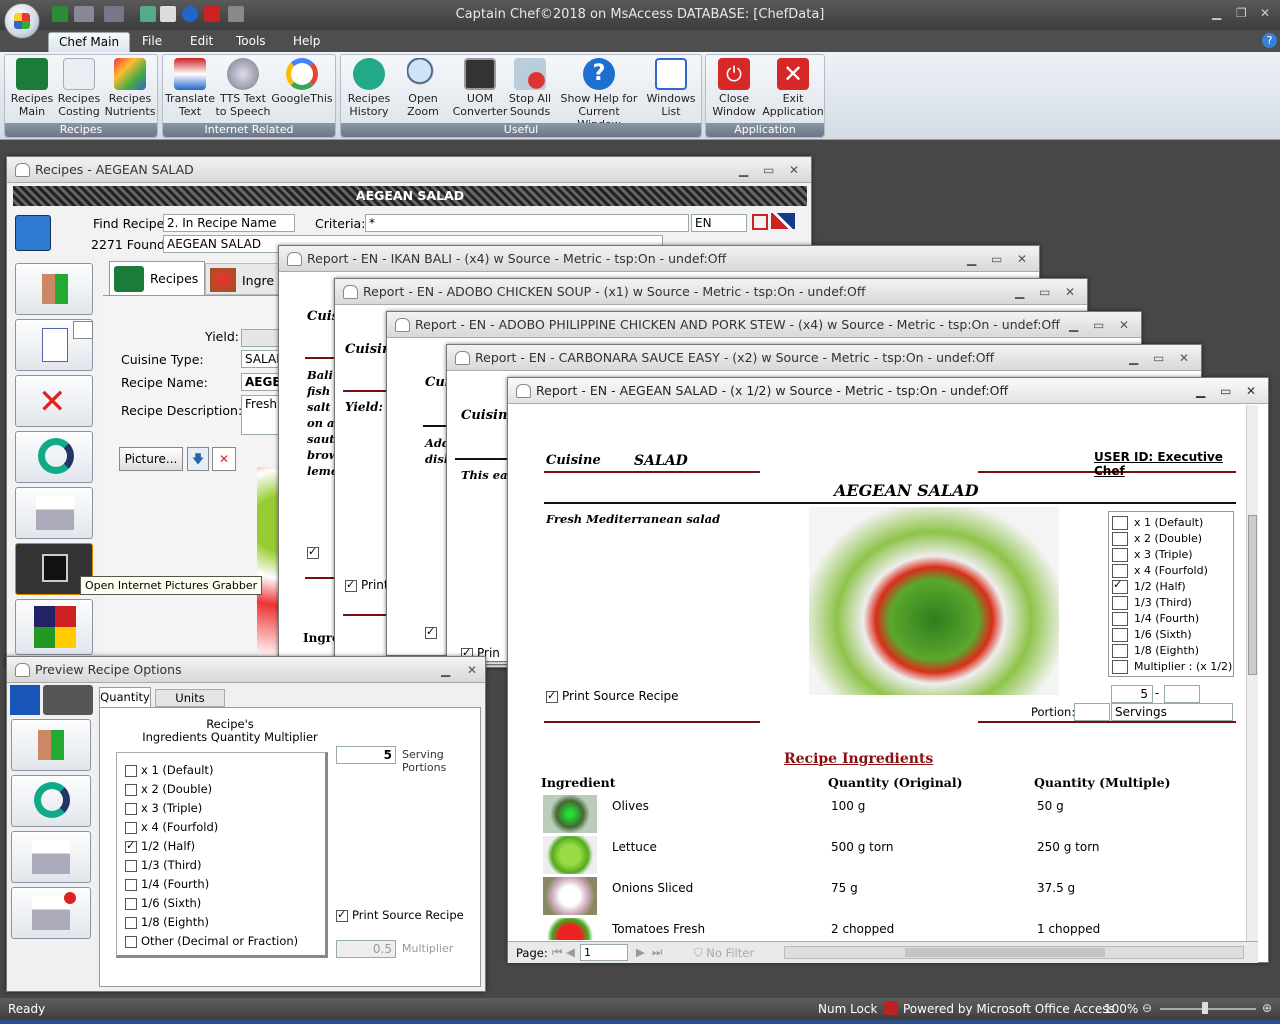 Image resolution: width=1280 pixels, height=1024 pixels. What do you see at coordinates (261, 382) in the screenshot?
I see `name-field: AEGEA` at bounding box center [261, 382].